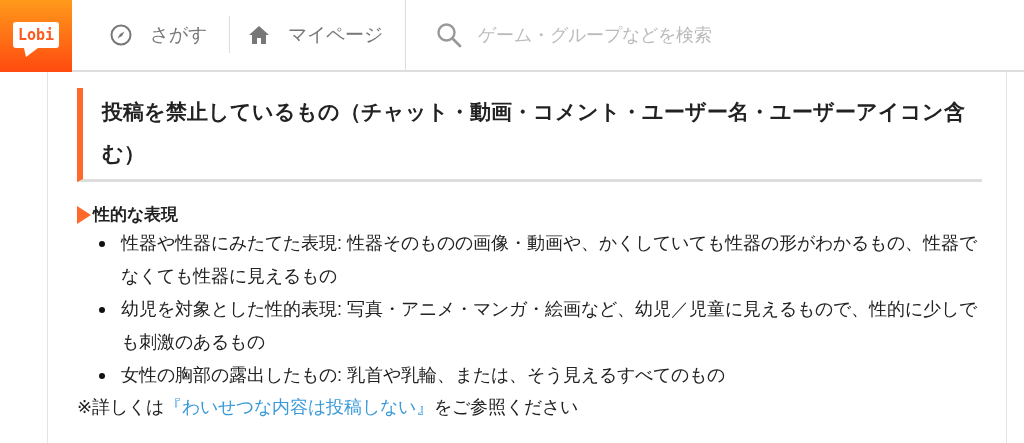 This screenshot has width=1024, height=443. What do you see at coordinates (84, 215) in the screenshot?
I see `triangle-icon` at bounding box center [84, 215].